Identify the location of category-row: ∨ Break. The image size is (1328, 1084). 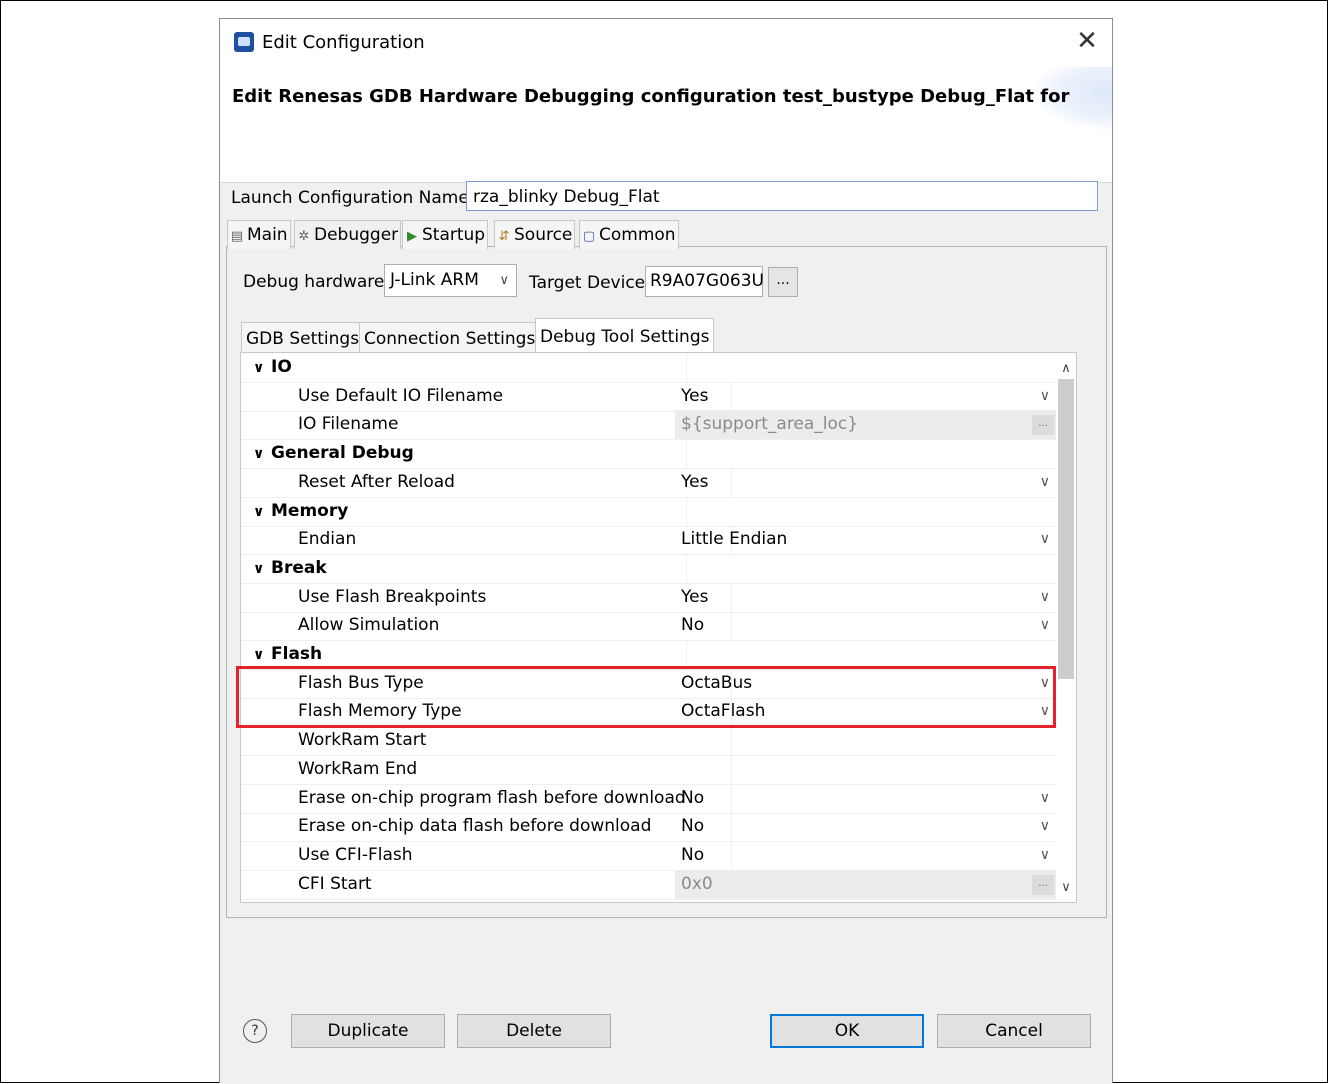
(649, 568).